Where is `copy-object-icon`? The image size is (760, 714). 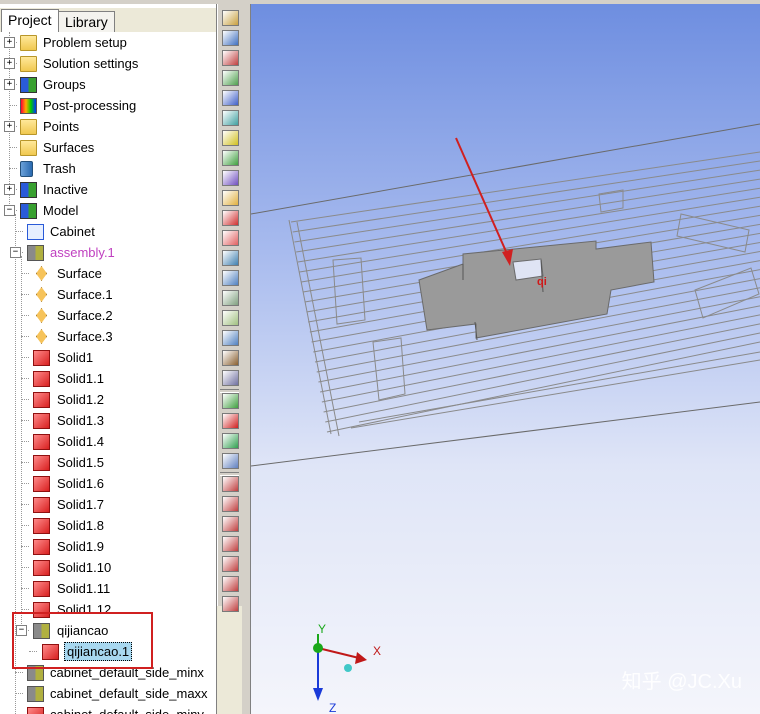 copy-object-icon is located at coordinates (230, 441).